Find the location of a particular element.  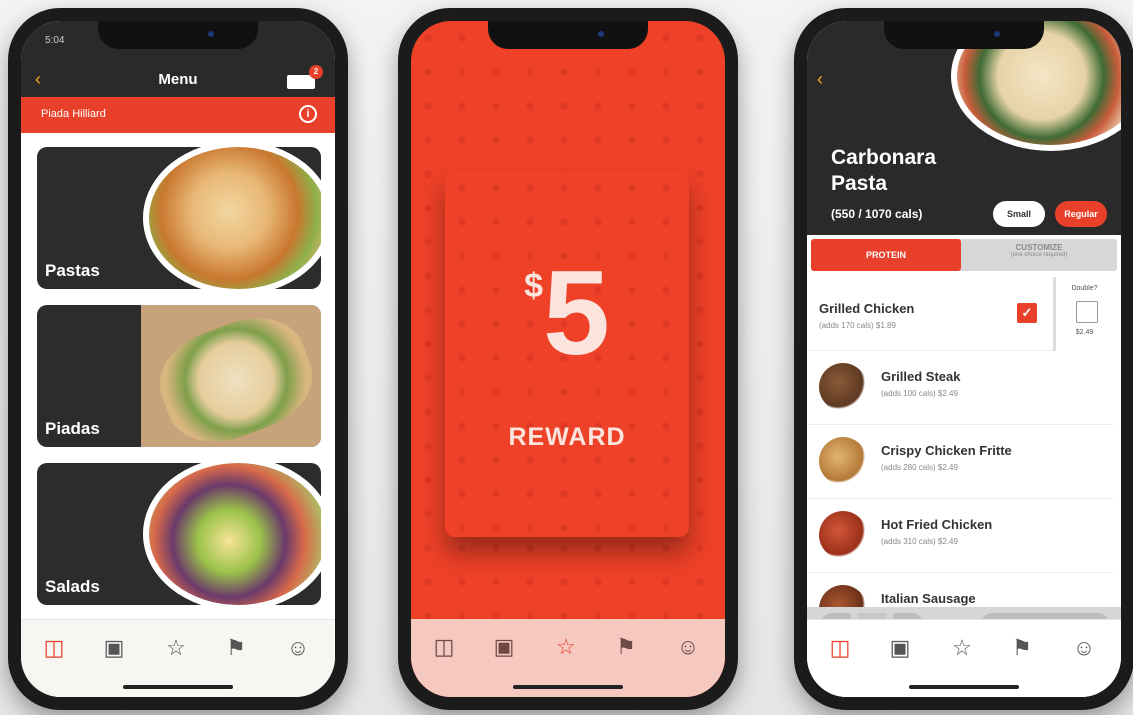

hot-chicken-image is located at coordinates (843, 535).